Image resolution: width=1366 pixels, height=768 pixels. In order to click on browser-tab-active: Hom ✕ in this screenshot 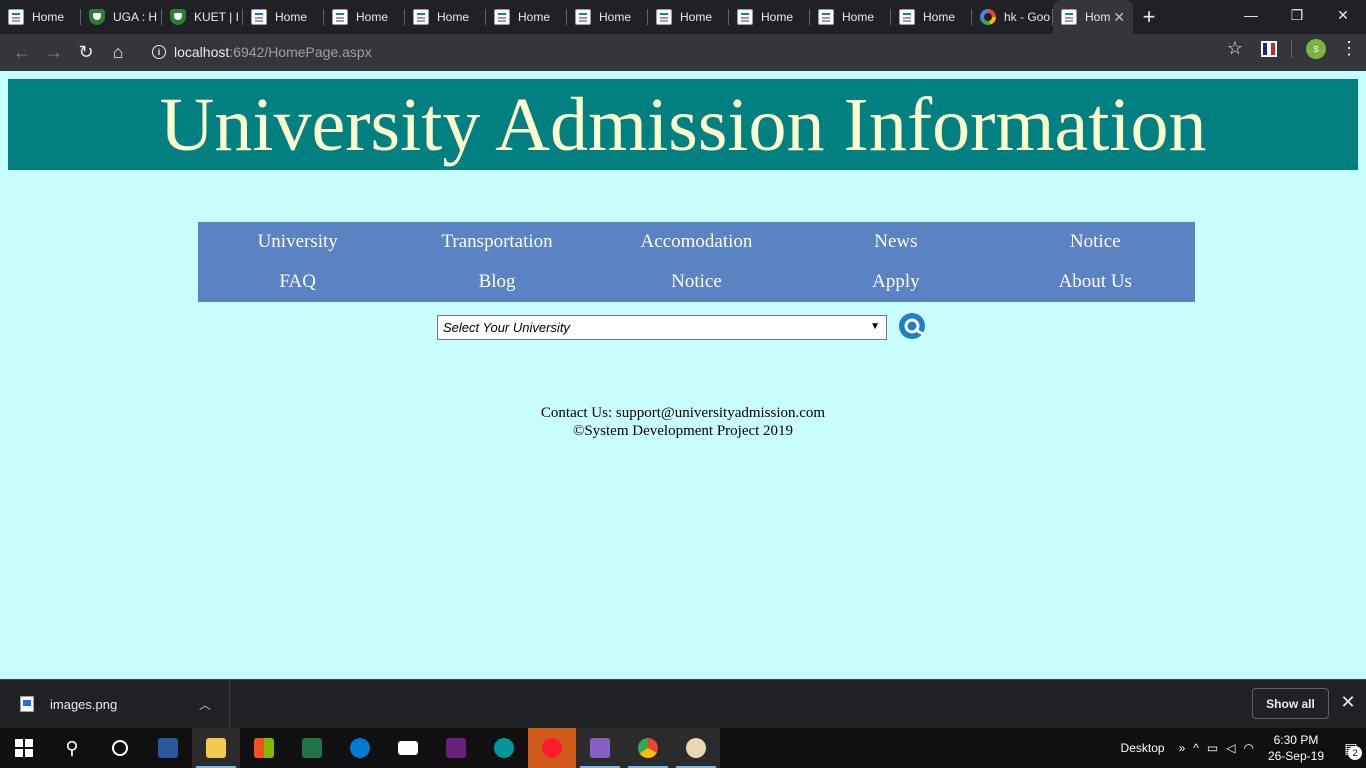, I will do `click(1093, 17)`.